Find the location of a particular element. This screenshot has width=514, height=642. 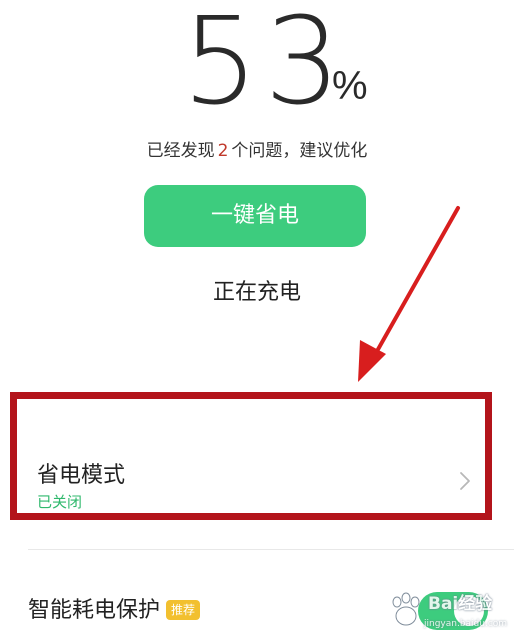

watermark-url: jingyan.baidu.com is located at coordinates (466, 624).